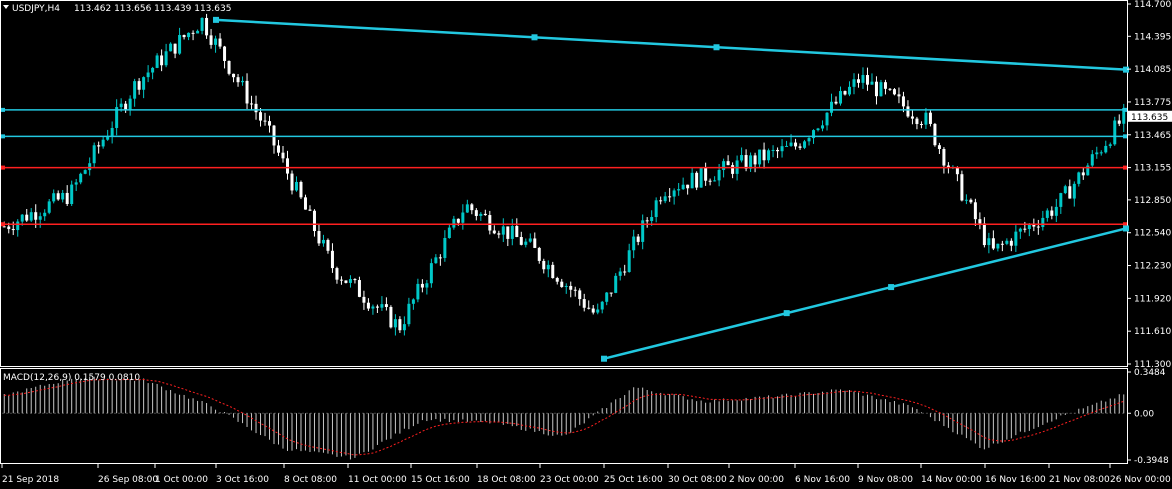  What do you see at coordinates (1015, 480) in the screenshot?
I see `time-tick-label: 16 Nov 16:00` at bounding box center [1015, 480].